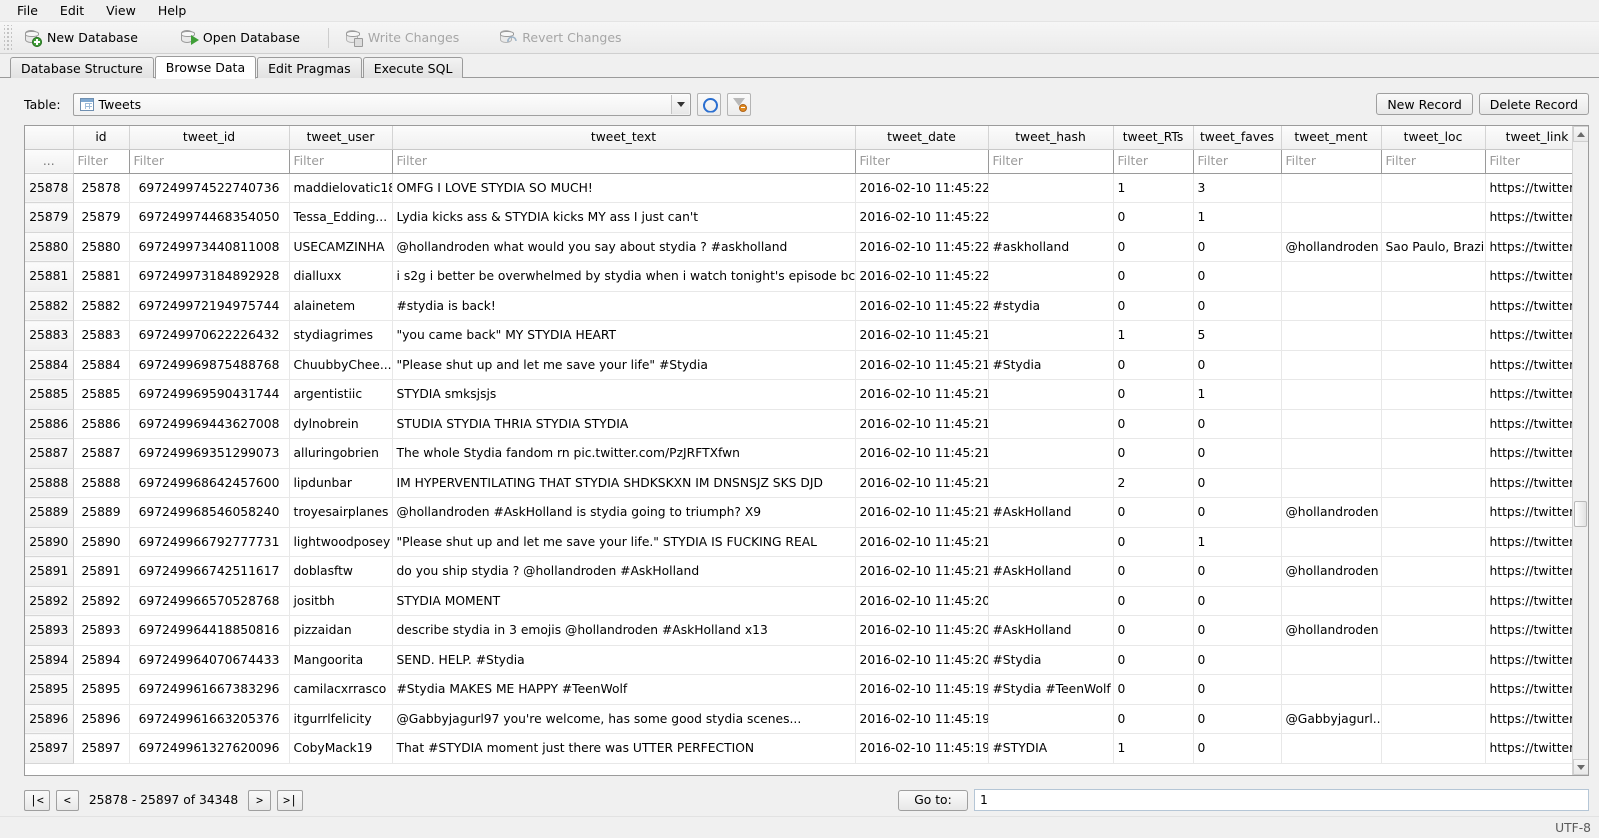 The height and width of the screenshot is (838, 1599). I want to click on cell-tweet_id: 697249964070674433, so click(209, 660).